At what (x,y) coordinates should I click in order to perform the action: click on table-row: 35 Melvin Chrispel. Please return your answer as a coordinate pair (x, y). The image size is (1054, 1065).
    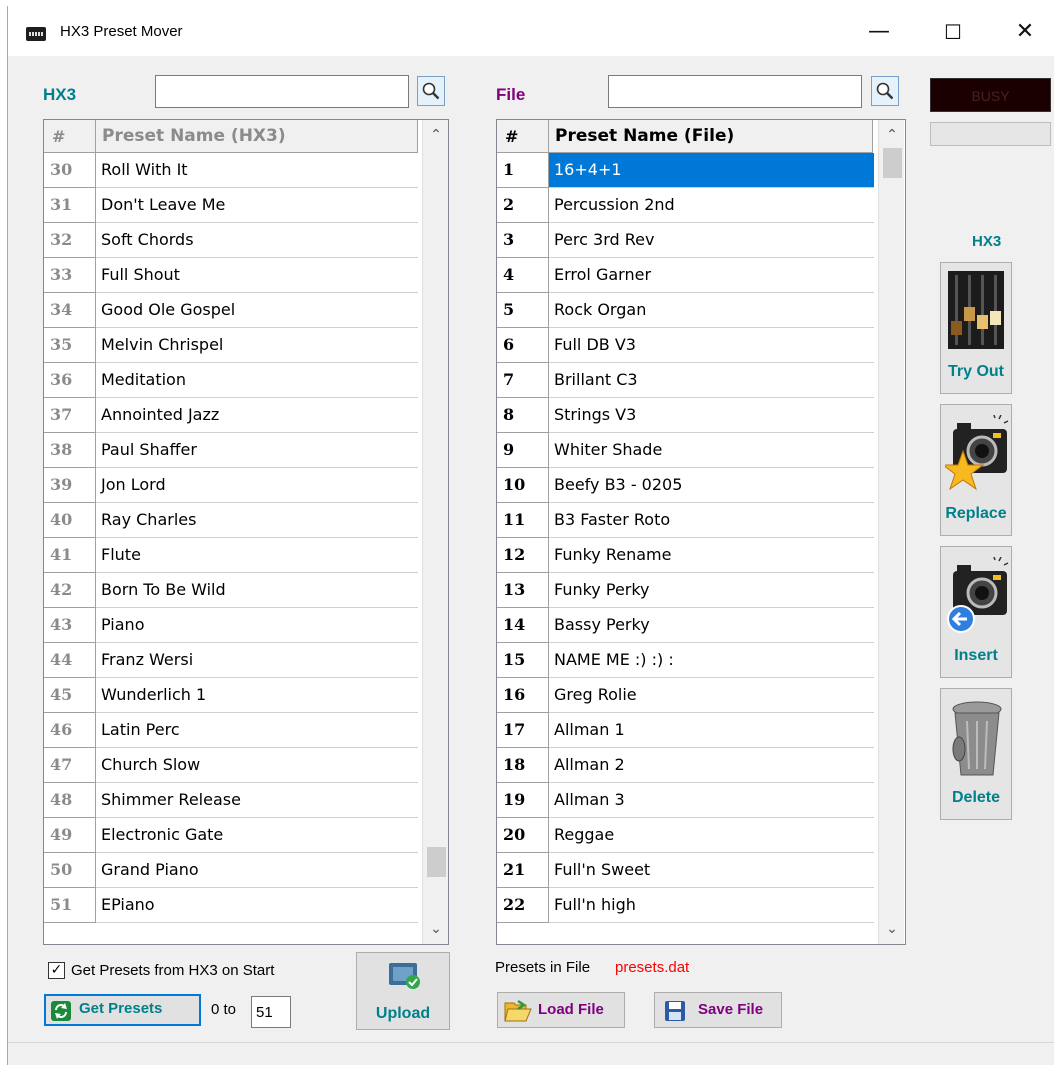
    Looking at the image, I should click on (231, 345).